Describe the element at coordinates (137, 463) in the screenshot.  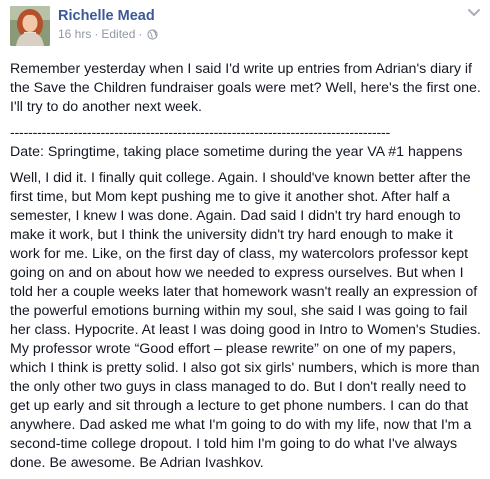
I see `story-line: done. Be awesome. Be Adrian Ivashkov.` at that location.